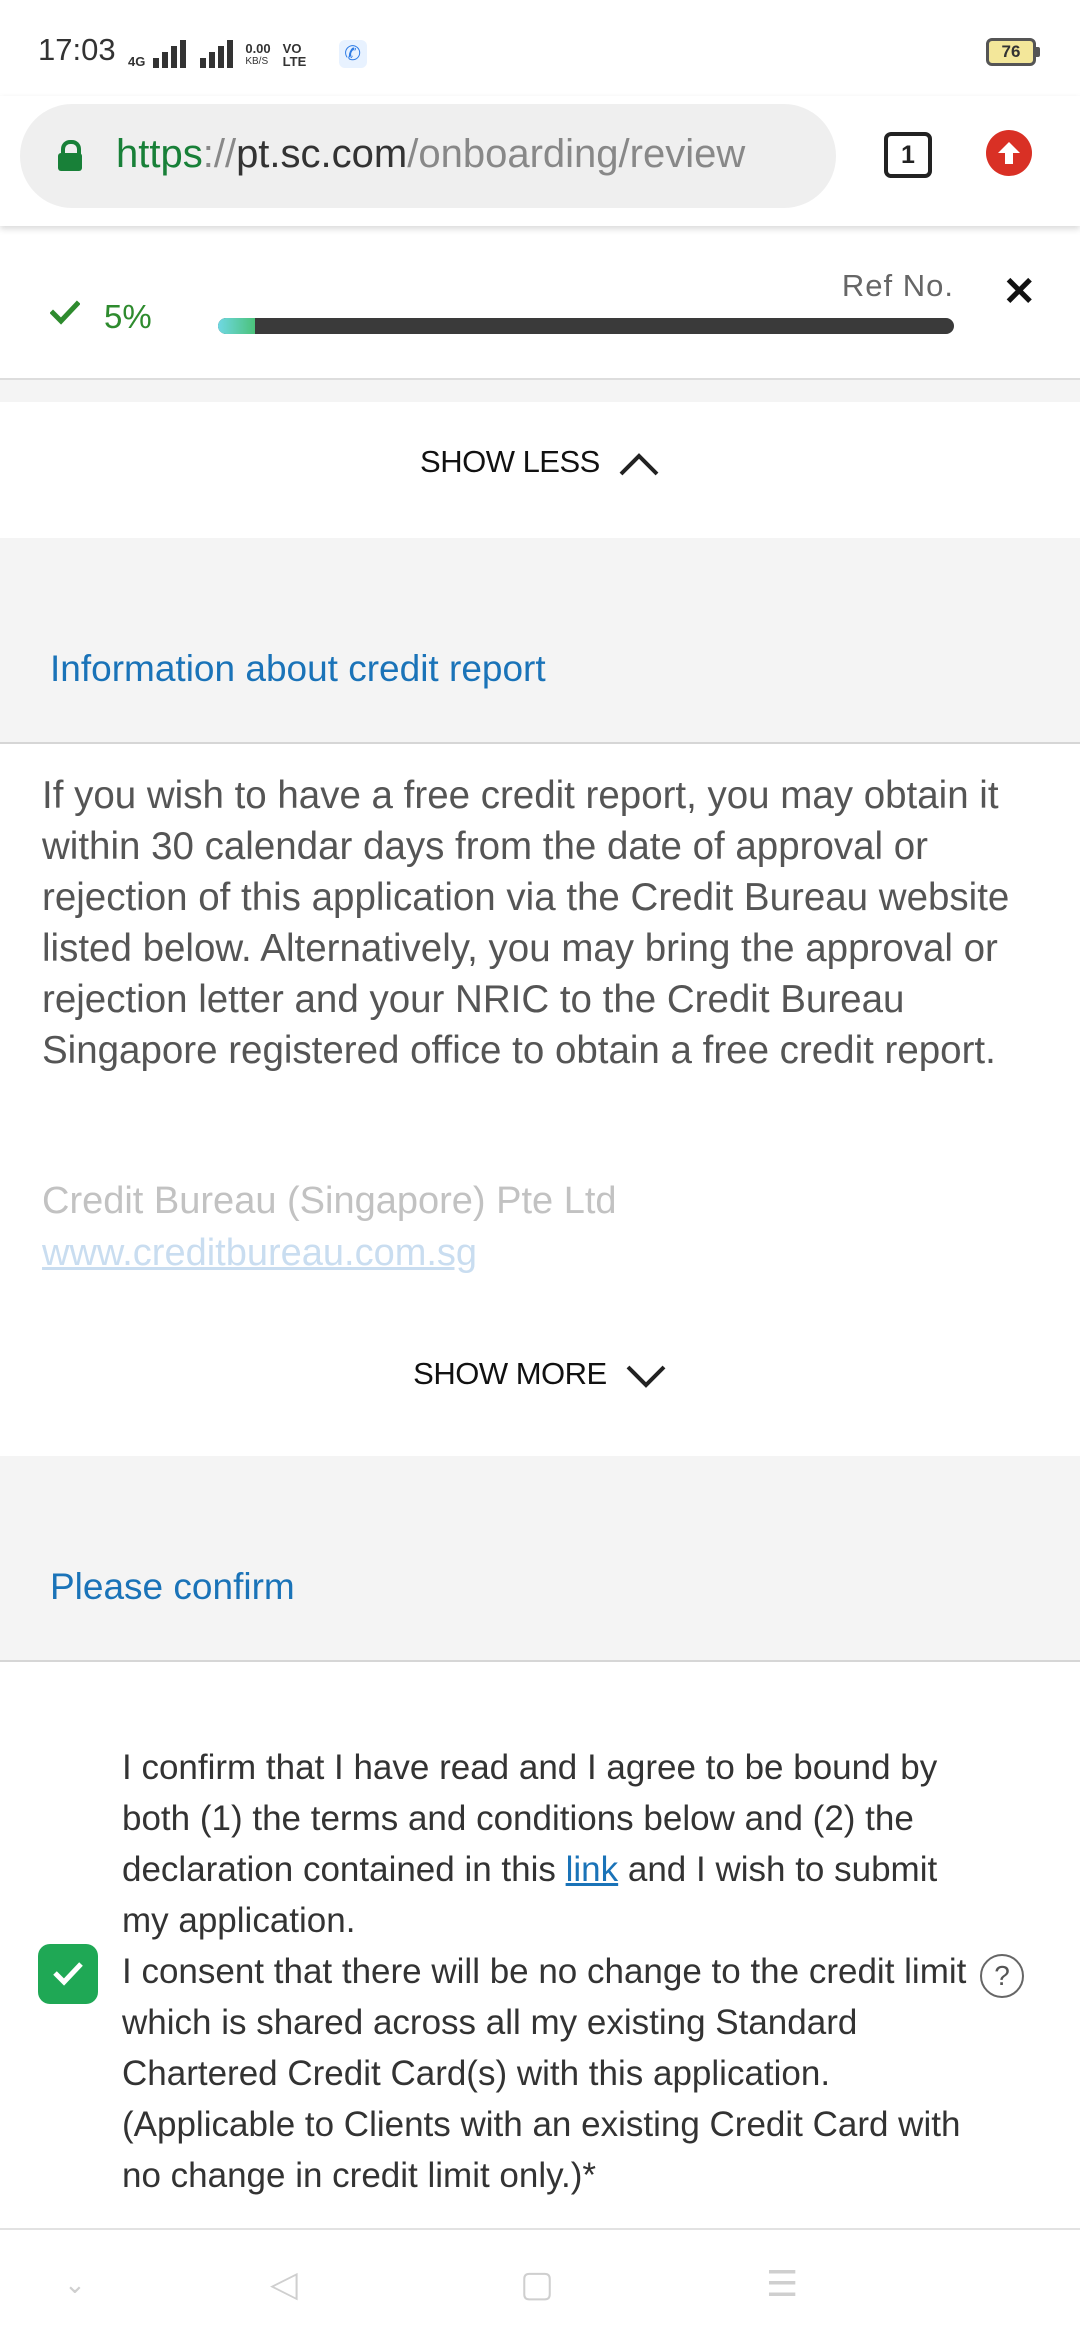  I want to click on home-icon: ▢, so click(537, 2284).